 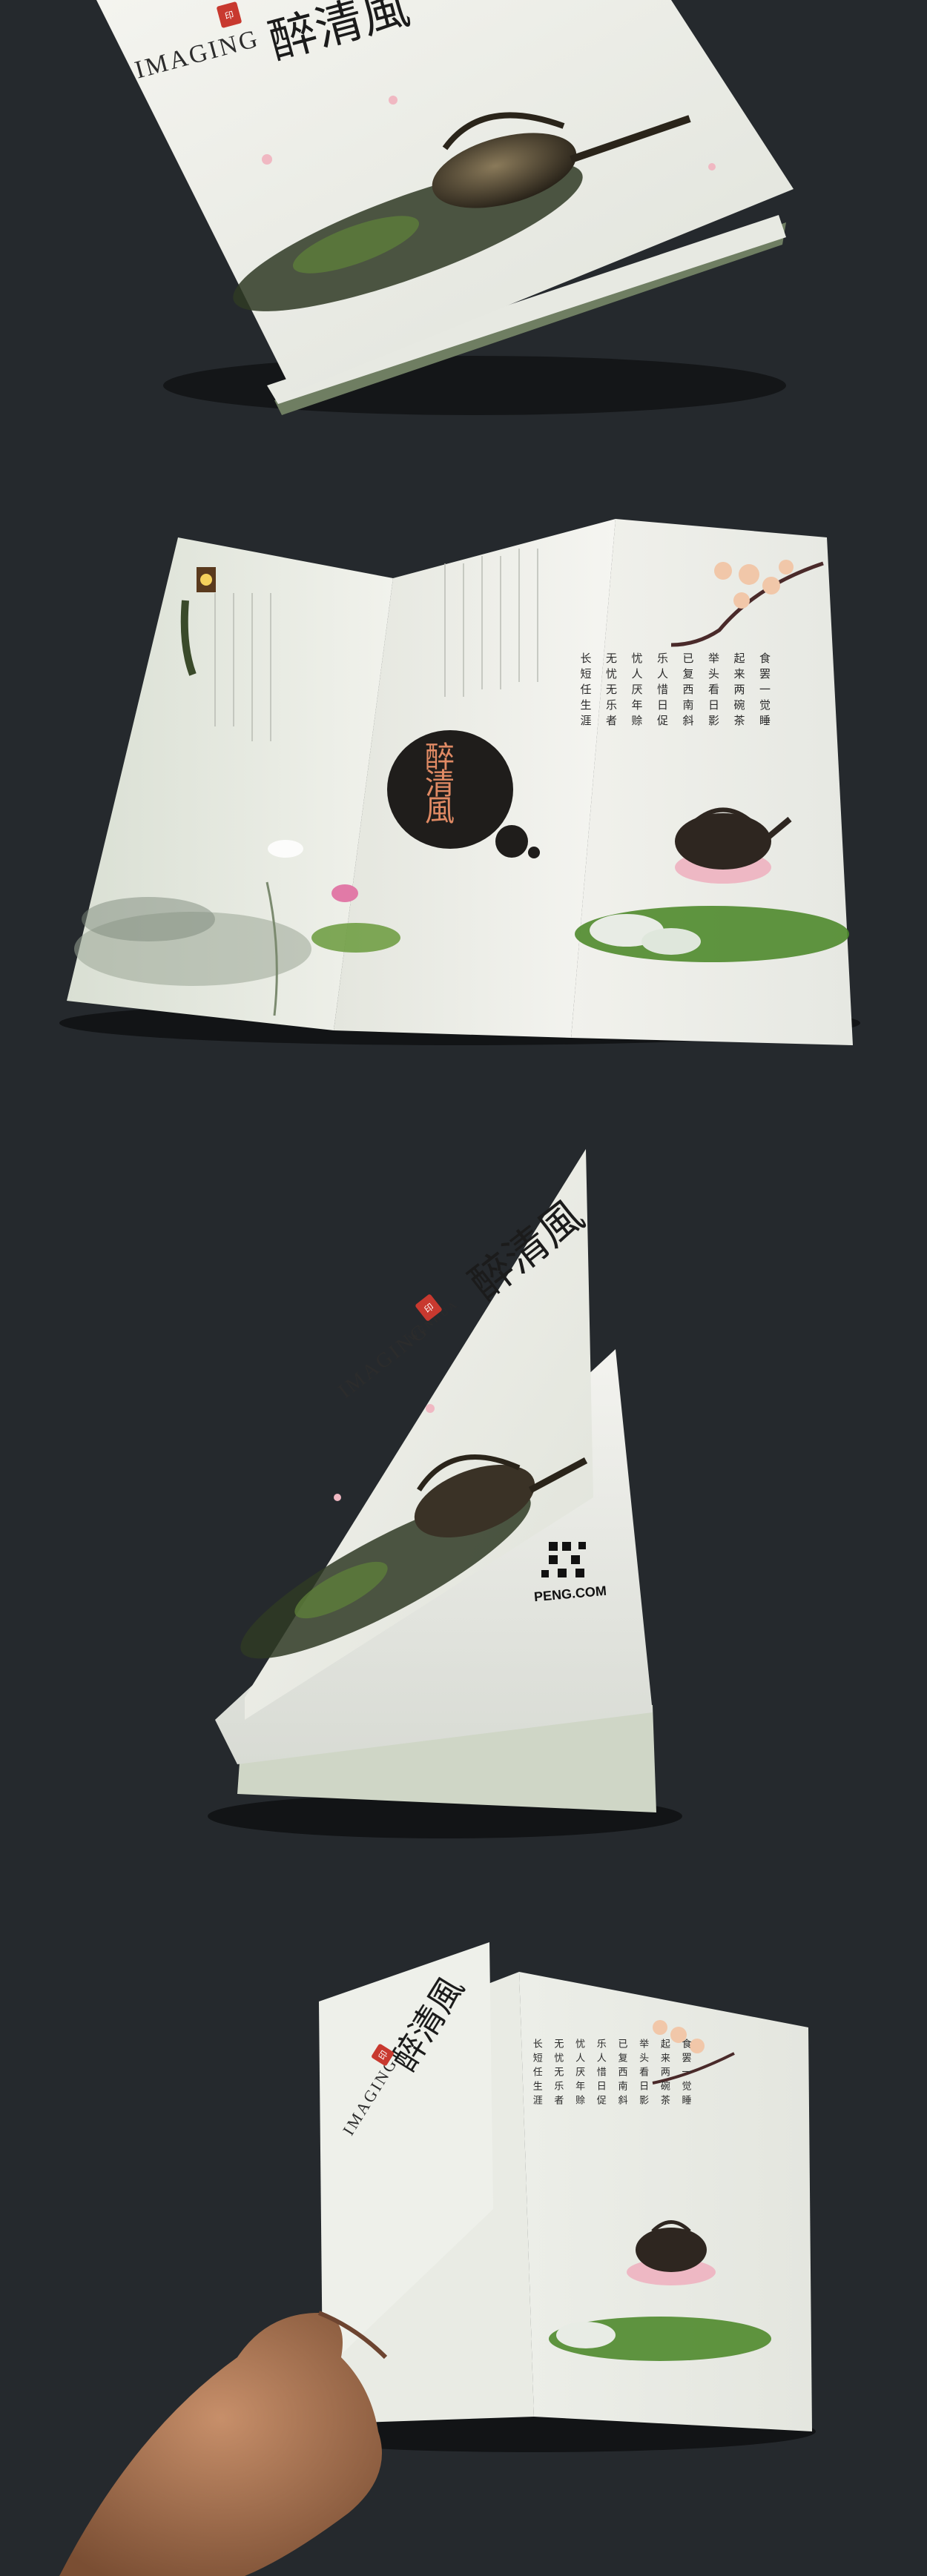 What do you see at coordinates (586, 691) in the screenshot?
I see `poem-column-8: 长短任生涯` at bounding box center [586, 691].